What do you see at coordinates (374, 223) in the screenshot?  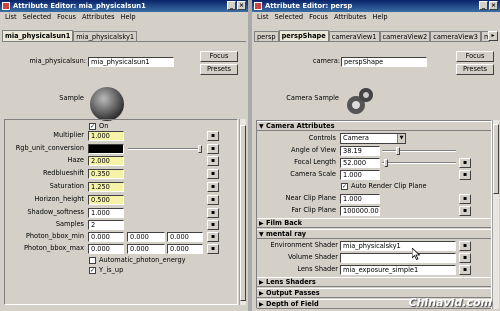 I see `film-back-section: ▶ Film Back` at bounding box center [374, 223].